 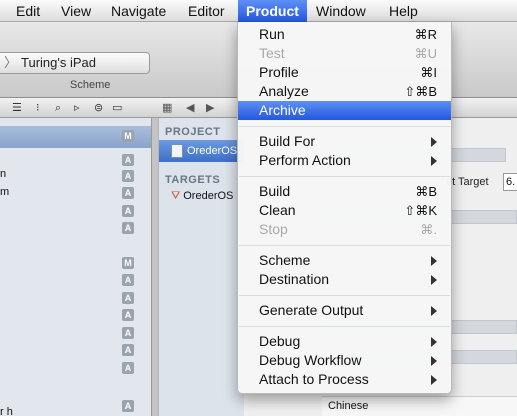 What do you see at coordinates (75, 410) in the screenshot?
I see `list-item: r h` at bounding box center [75, 410].